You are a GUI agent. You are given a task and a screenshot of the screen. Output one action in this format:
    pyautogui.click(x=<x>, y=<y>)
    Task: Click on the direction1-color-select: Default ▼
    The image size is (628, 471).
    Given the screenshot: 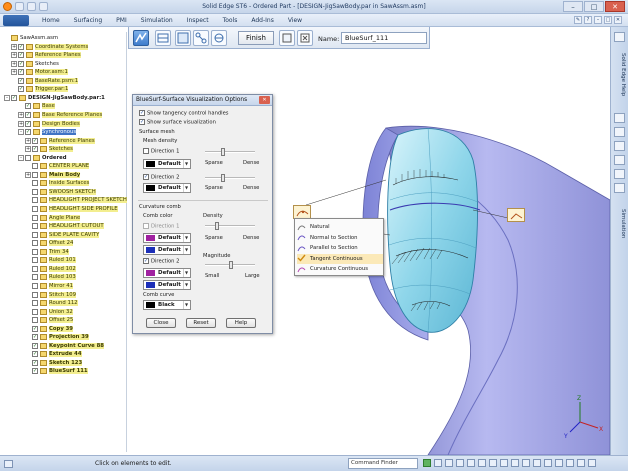 What is the action you would take?
    pyautogui.click(x=167, y=164)
    